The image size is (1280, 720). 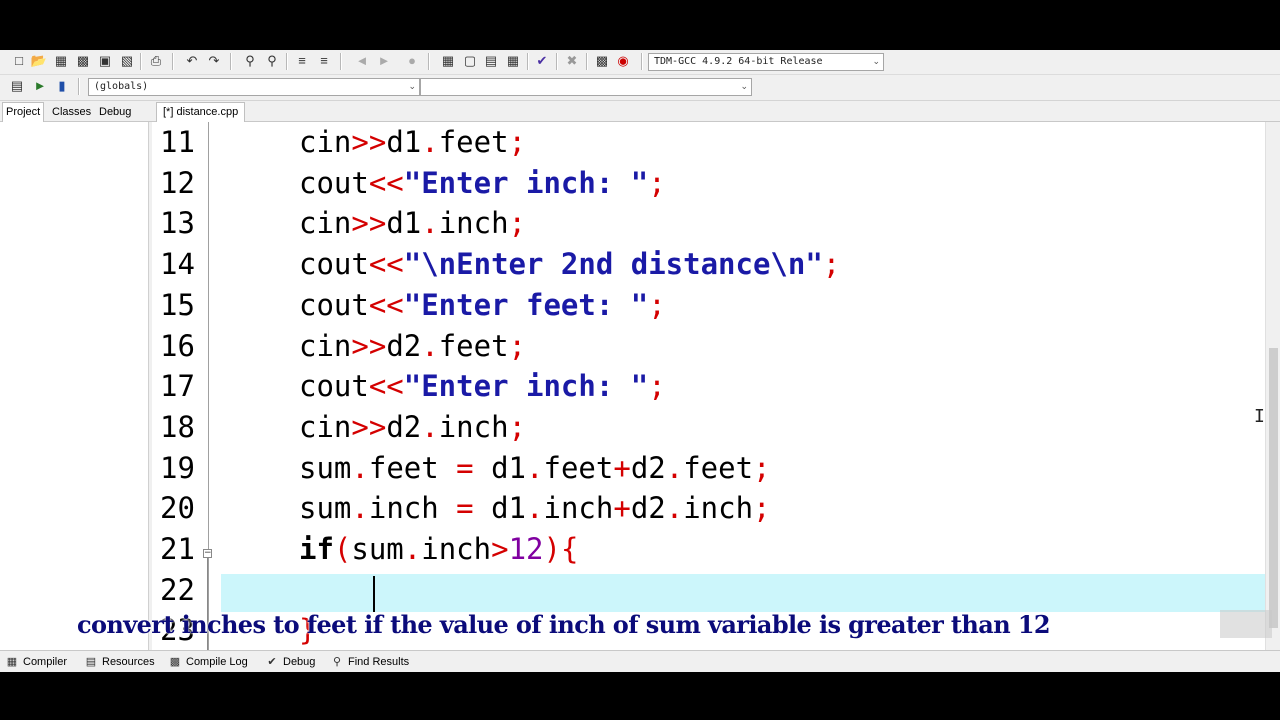 What do you see at coordinates (412, 346) in the screenshot?
I see `code-line: cin>>d2.feet;` at bounding box center [412, 346].